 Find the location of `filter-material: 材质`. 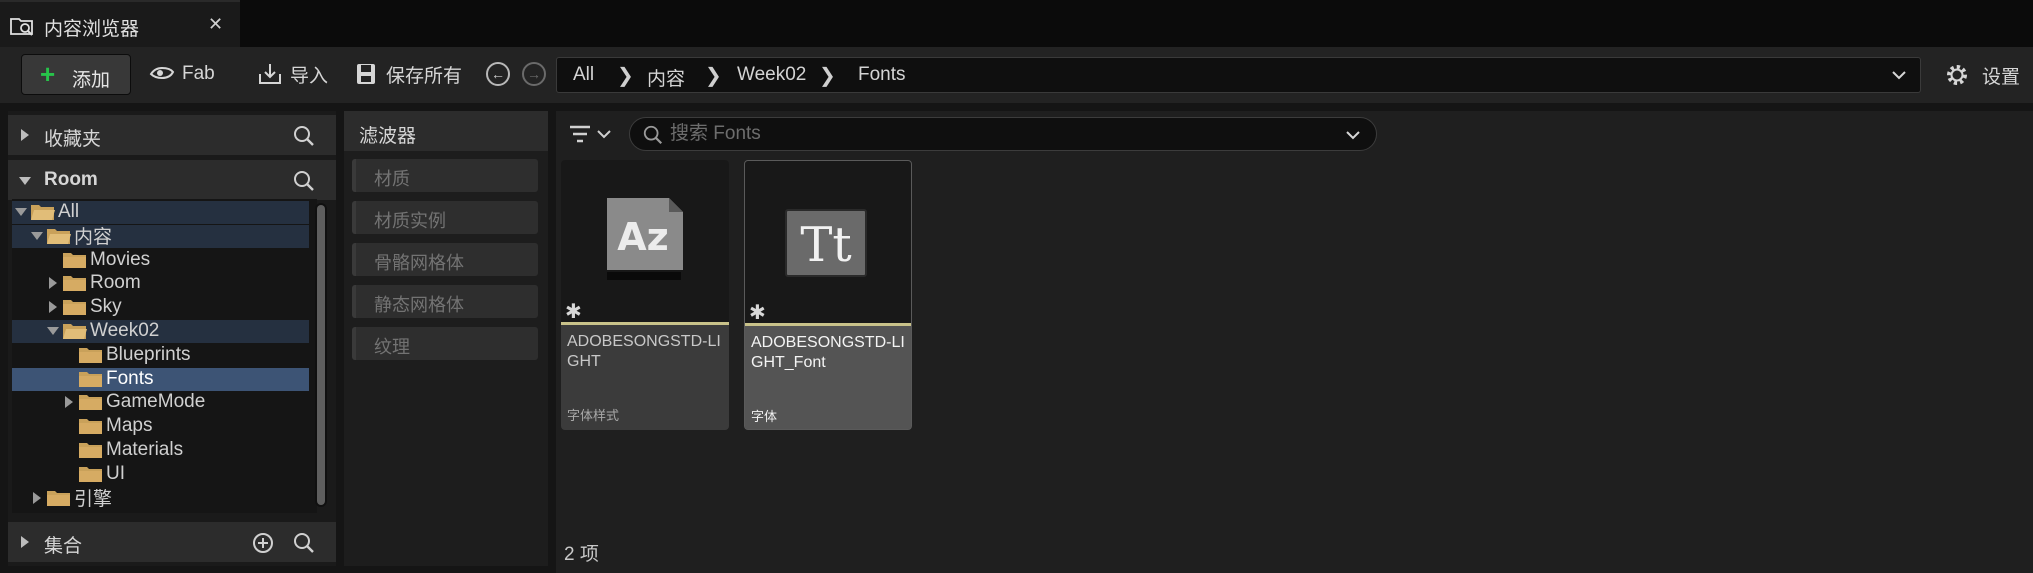

filter-material: 材质 is located at coordinates (445, 175).